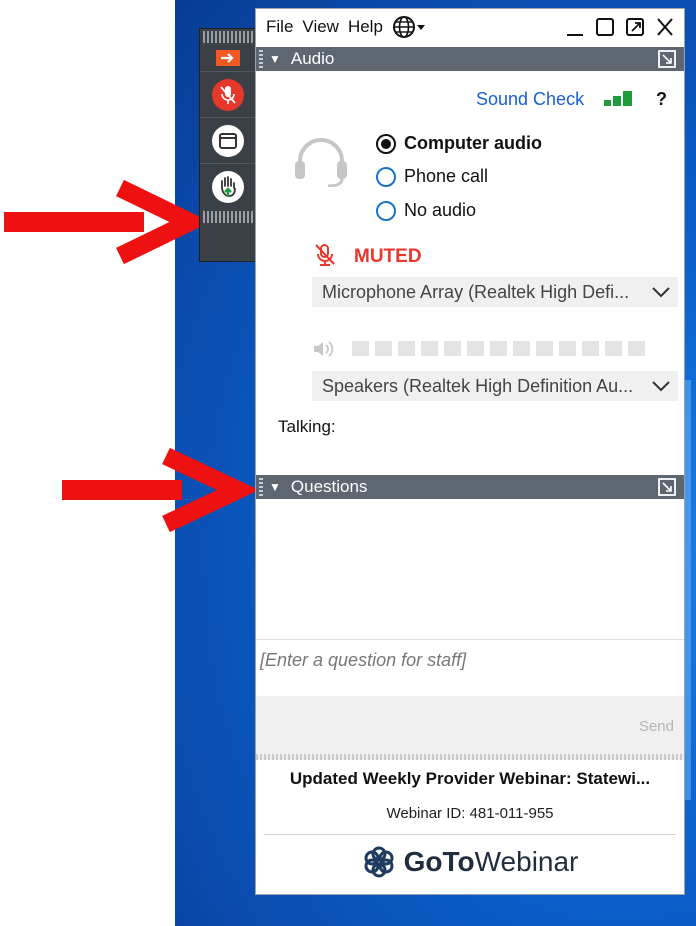 This screenshot has width=696, height=926. Describe the element at coordinates (470, 725) in the screenshot. I see `send-bar: Send` at that location.